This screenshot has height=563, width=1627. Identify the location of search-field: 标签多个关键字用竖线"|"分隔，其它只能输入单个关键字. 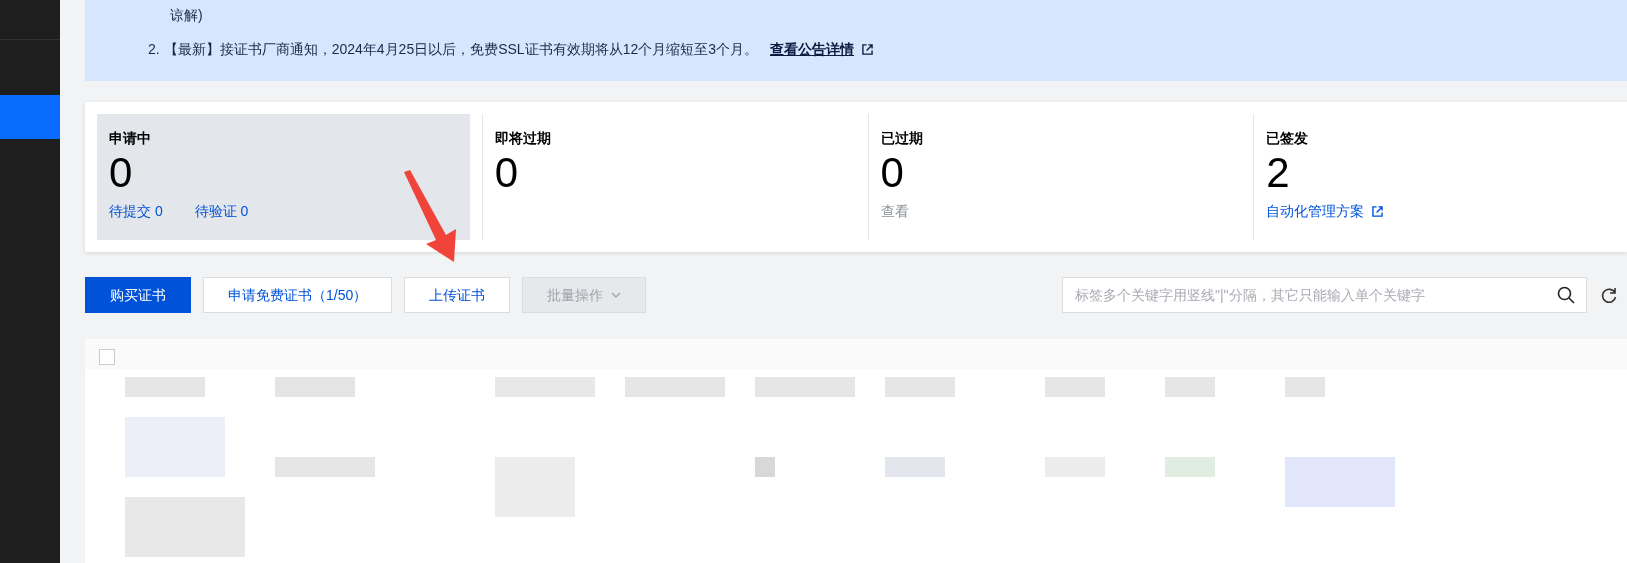
(1324, 295).